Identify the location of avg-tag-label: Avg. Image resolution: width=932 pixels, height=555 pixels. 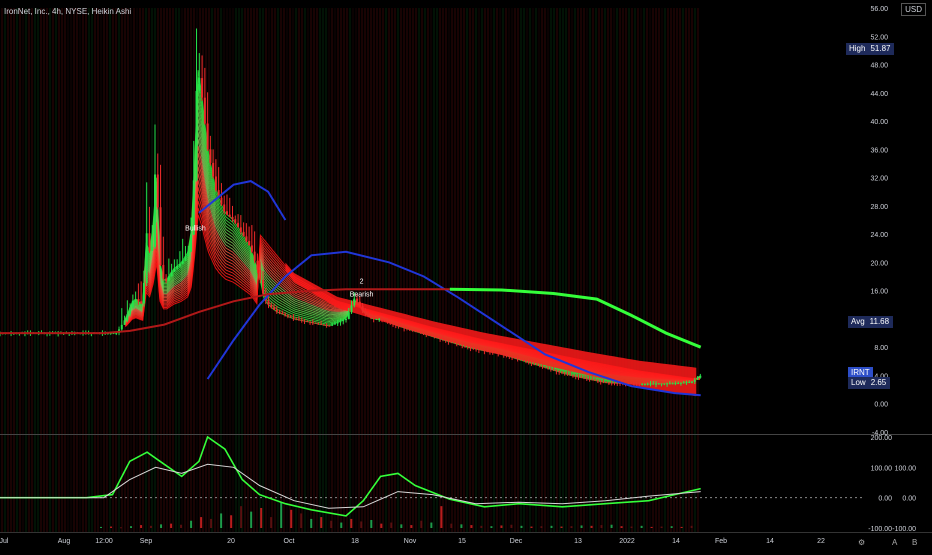
(858, 322).